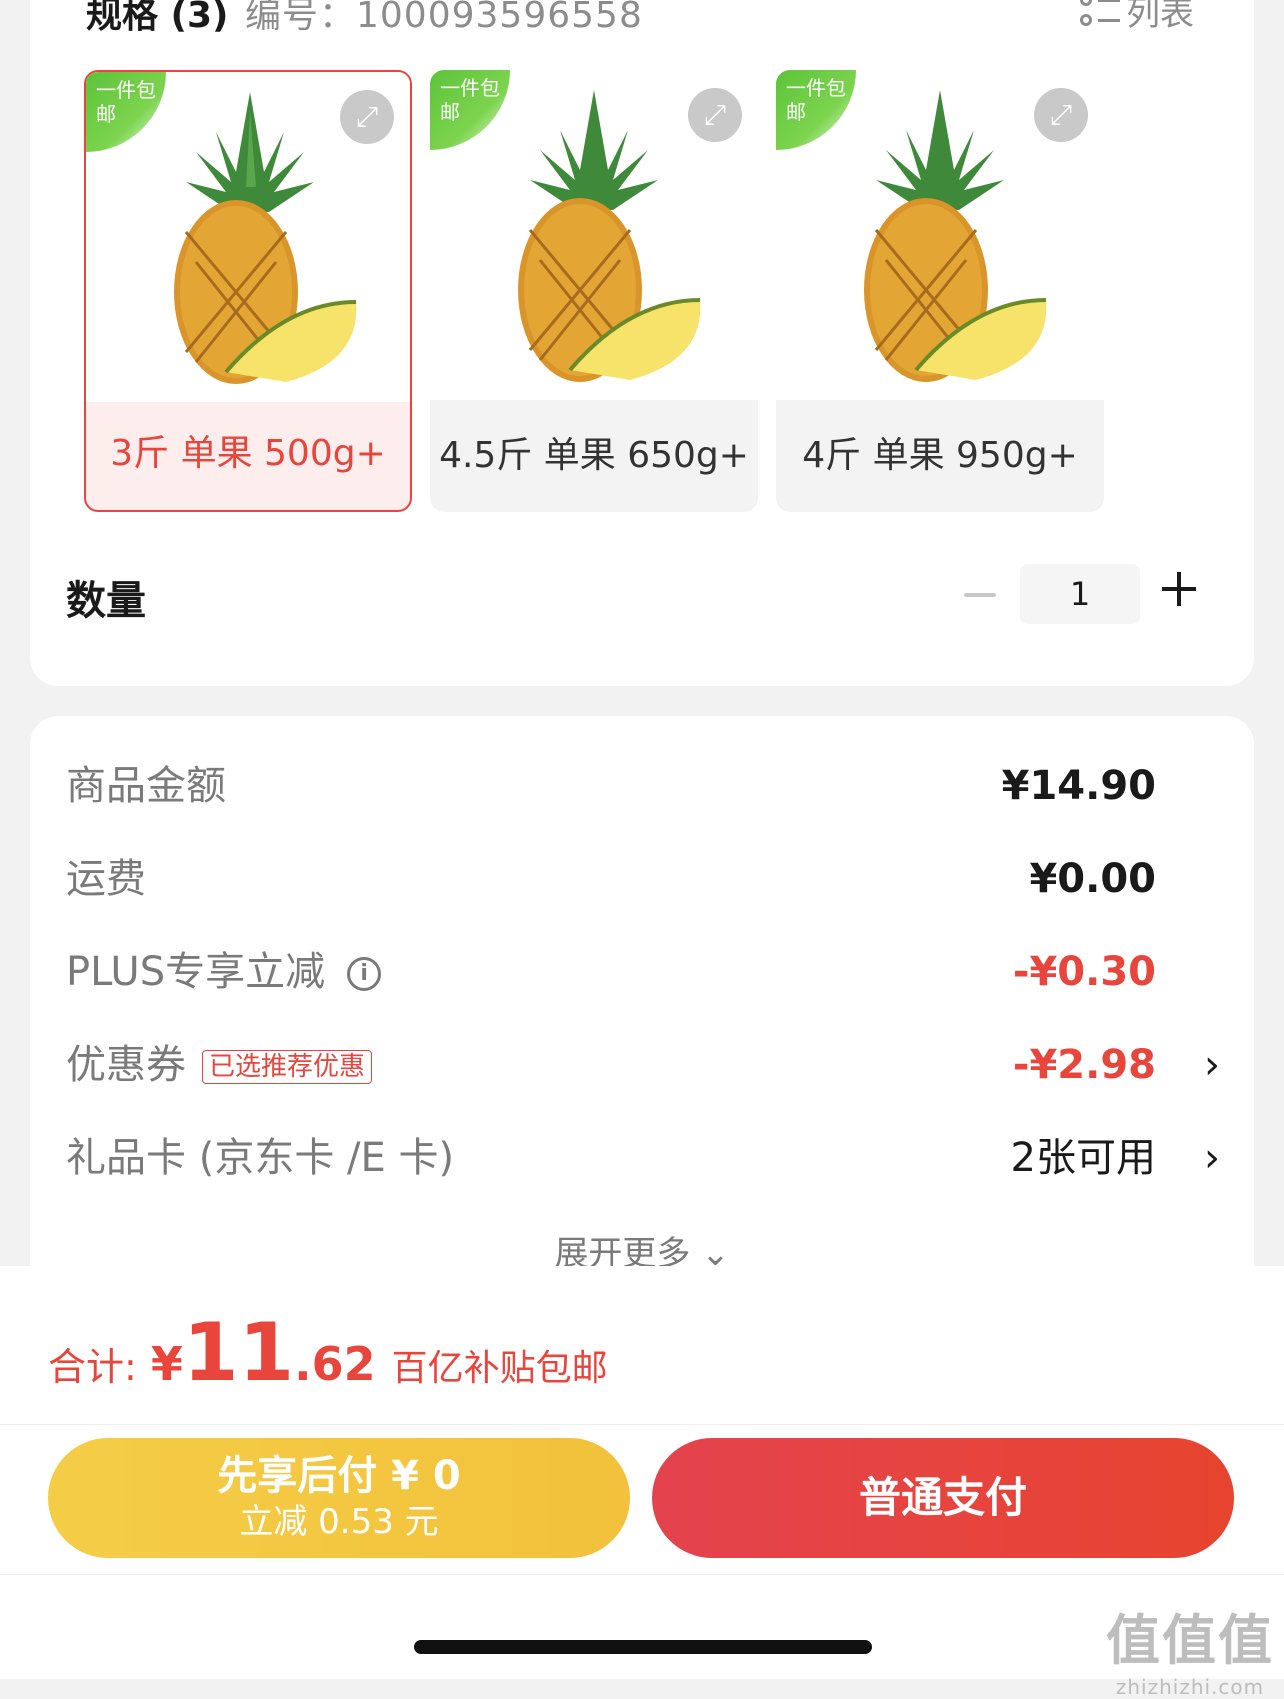  I want to click on total-note: 百亿补贴包邮, so click(499, 1368).